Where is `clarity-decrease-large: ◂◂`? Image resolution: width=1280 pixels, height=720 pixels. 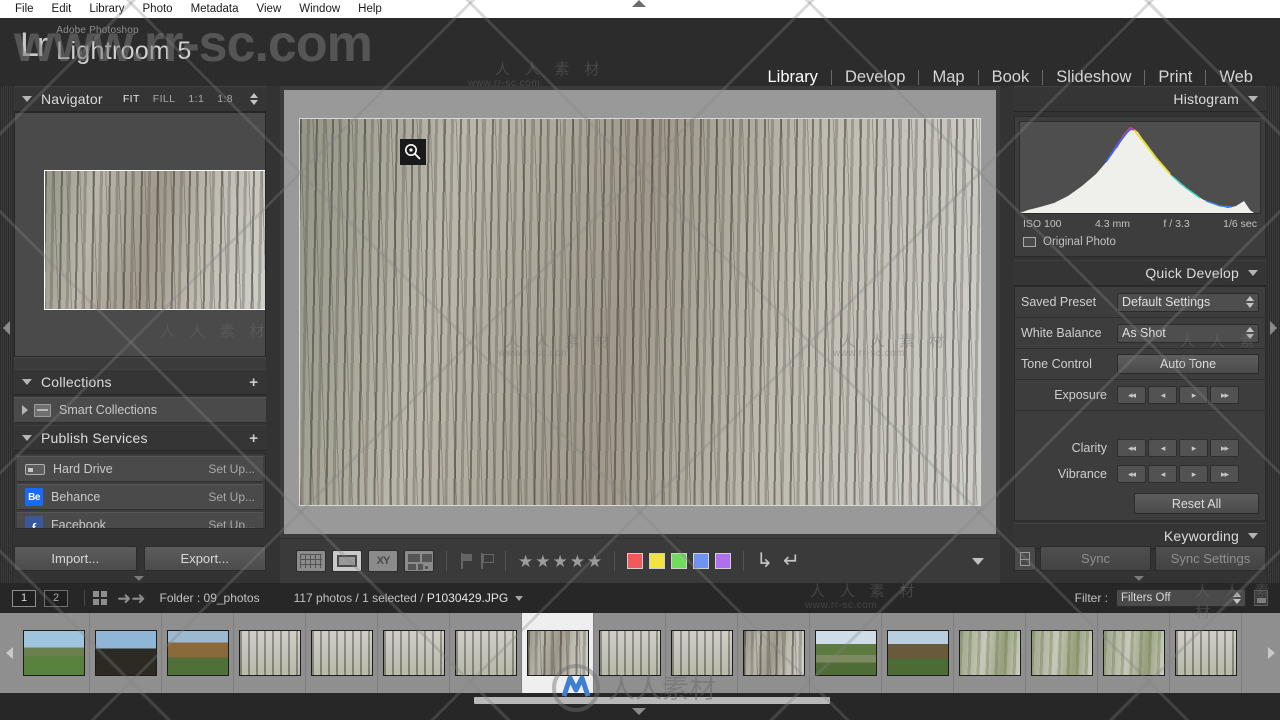
clarity-decrease-large: ◂◂ is located at coordinates (1131, 448).